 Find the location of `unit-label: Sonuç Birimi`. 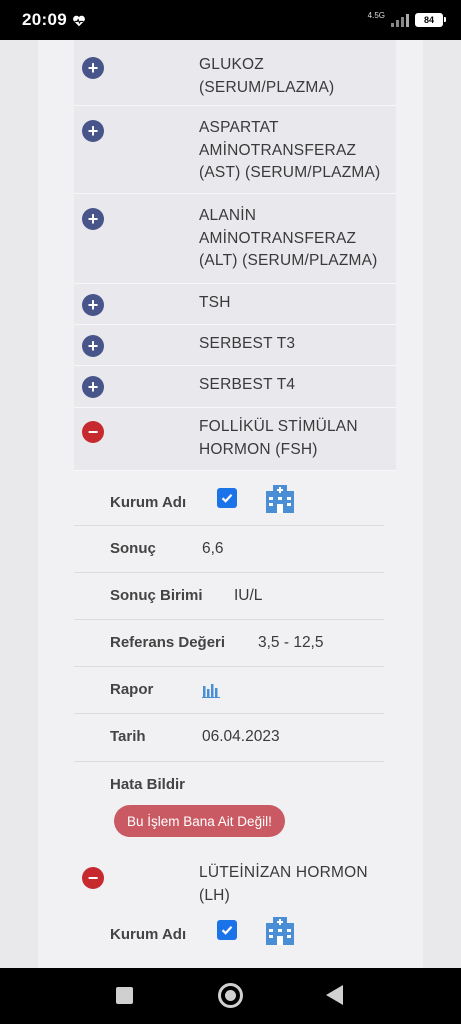

unit-label: Sonuç Birimi is located at coordinates (156, 595).